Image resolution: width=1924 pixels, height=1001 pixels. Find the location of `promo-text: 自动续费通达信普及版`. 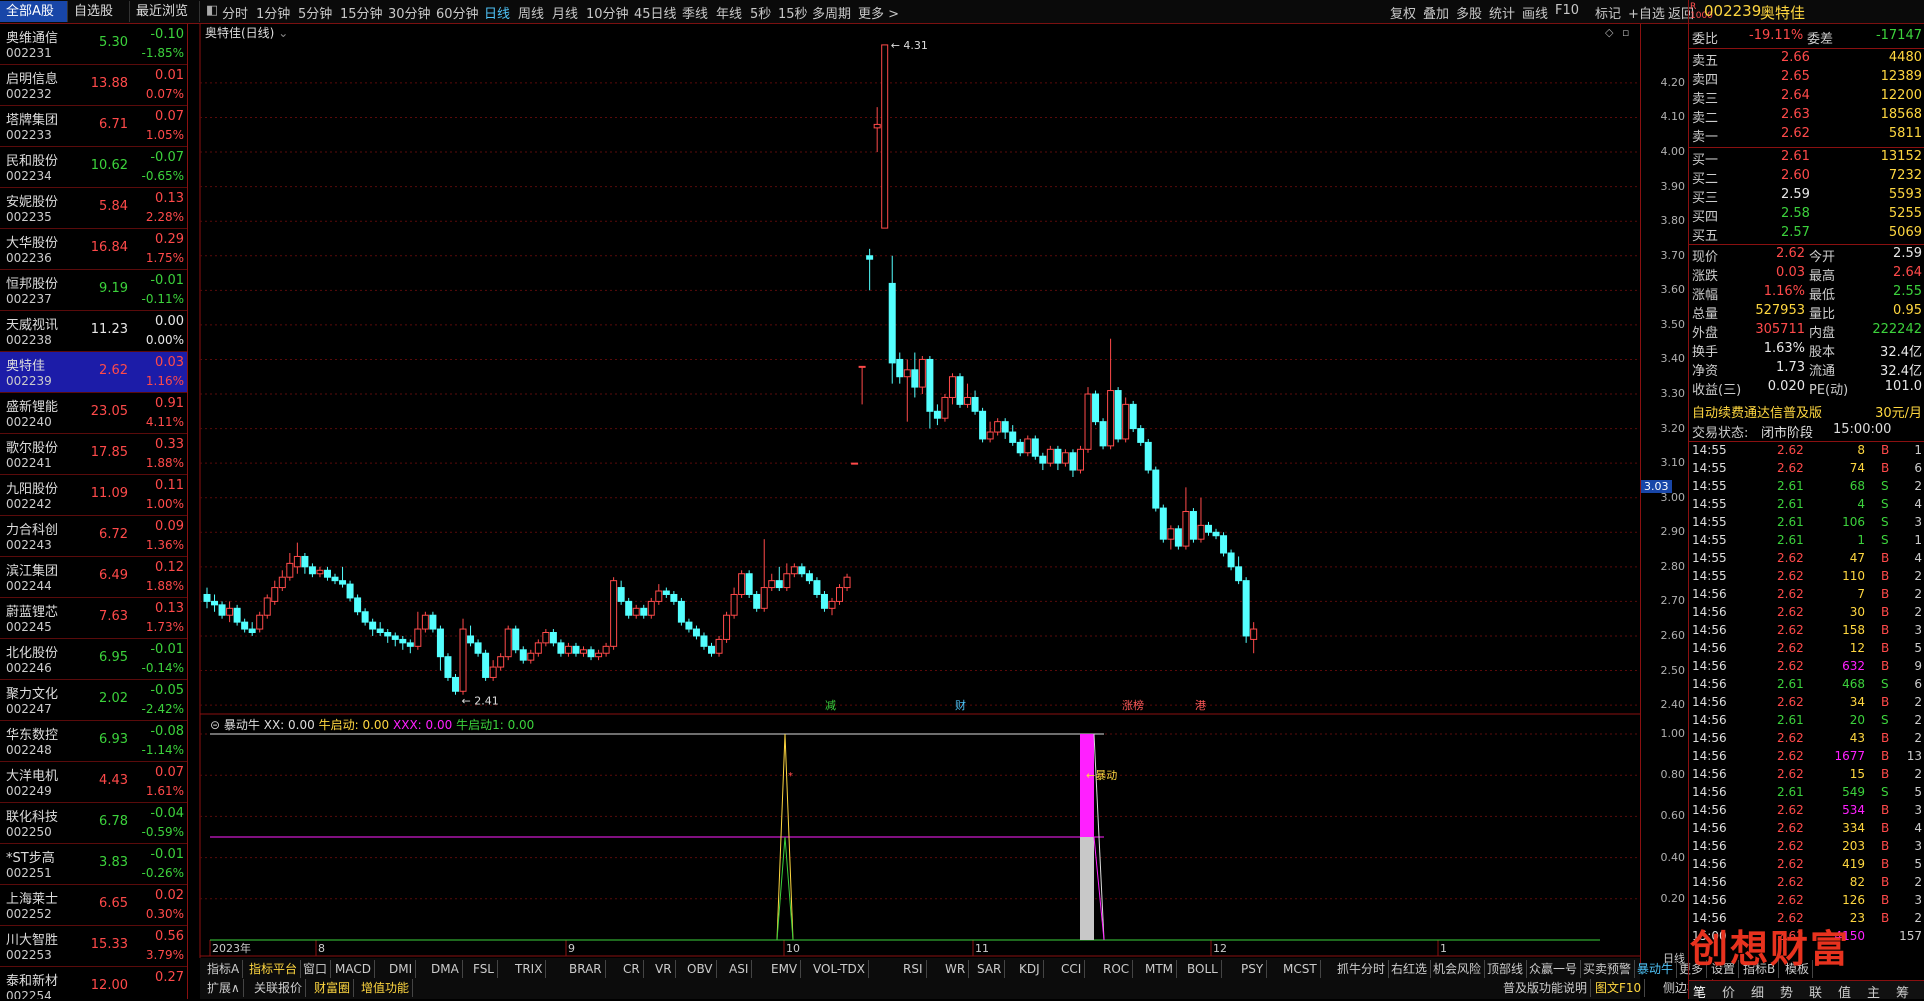

promo-text: 自动续费通达信普及版 is located at coordinates (1757, 411).